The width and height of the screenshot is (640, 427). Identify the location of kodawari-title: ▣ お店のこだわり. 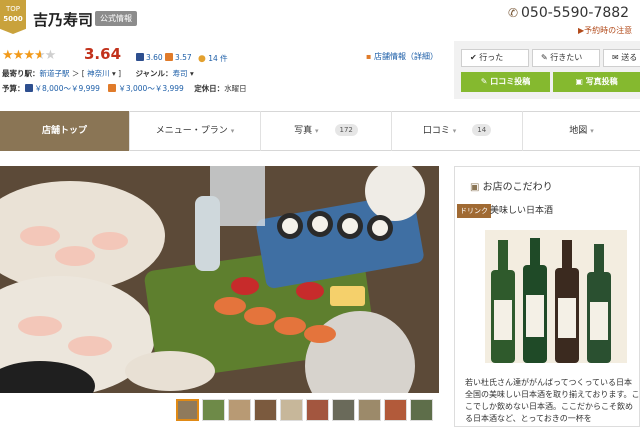
(511, 187).